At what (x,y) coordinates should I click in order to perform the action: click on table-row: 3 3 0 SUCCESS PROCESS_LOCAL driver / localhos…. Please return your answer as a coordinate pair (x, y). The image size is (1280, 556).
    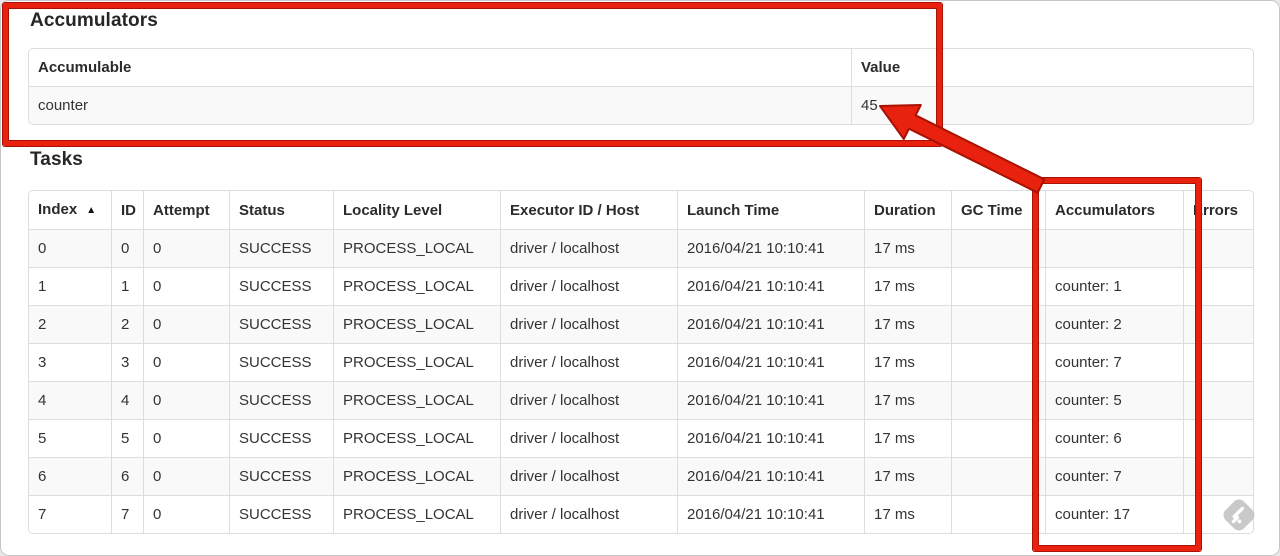
    Looking at the image, I should click on (641, 362).